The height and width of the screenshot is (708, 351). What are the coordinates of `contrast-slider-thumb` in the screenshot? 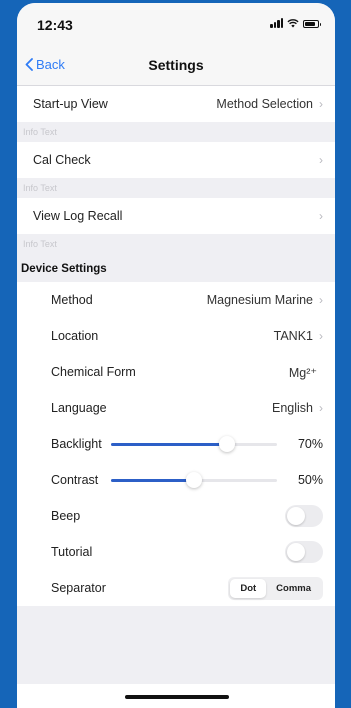 It's located at (194, 479).